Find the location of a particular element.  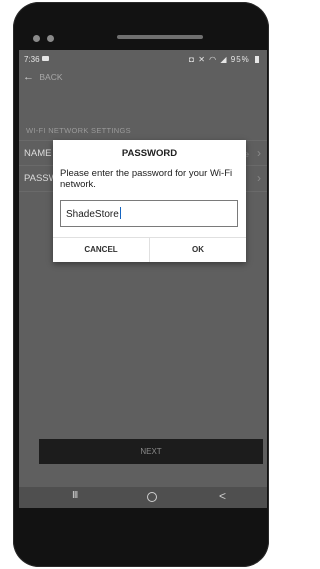

recent-apps-icon: III is located at coordinates (75, 495).